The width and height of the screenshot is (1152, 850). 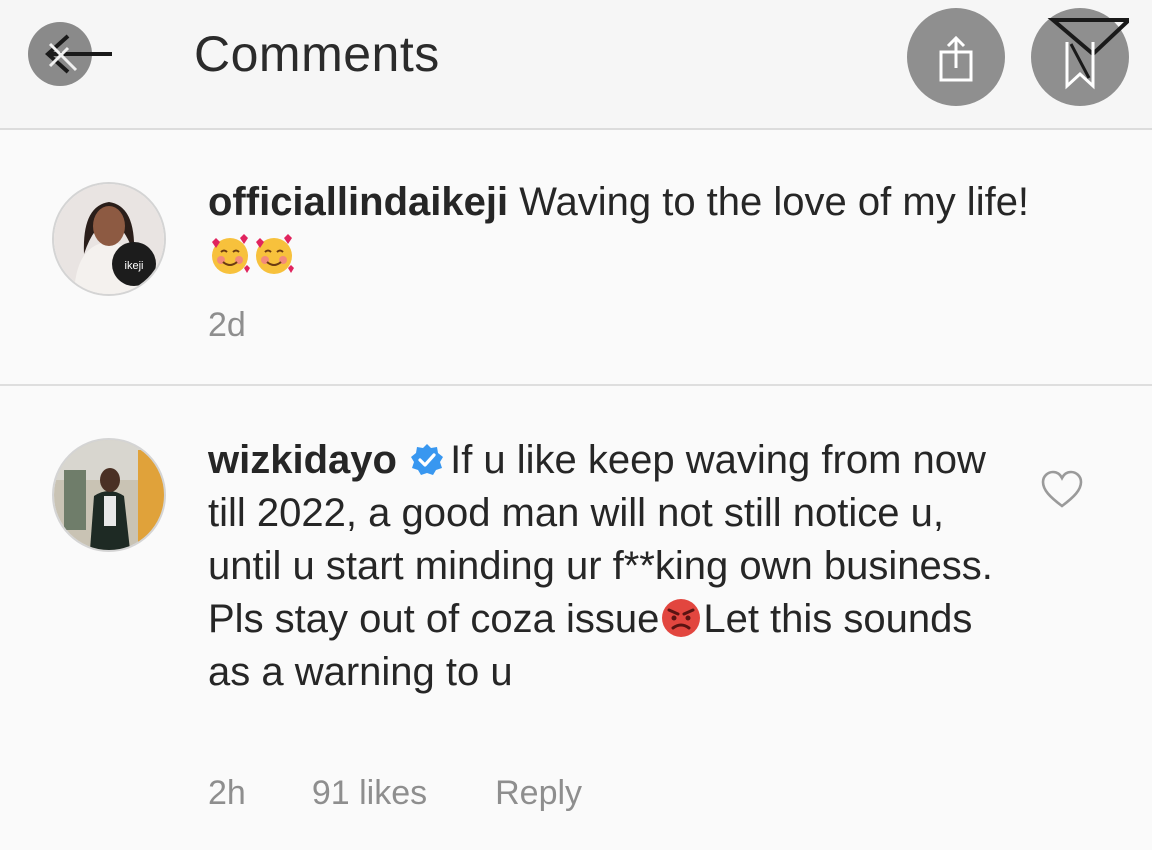 I want to click on bookmark-button, so click(x=1080, y=57).